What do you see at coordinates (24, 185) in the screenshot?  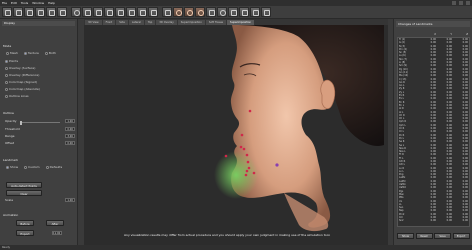 I see `auto-detect-button: Auto-detect Points` at bounding box center [24, 185].